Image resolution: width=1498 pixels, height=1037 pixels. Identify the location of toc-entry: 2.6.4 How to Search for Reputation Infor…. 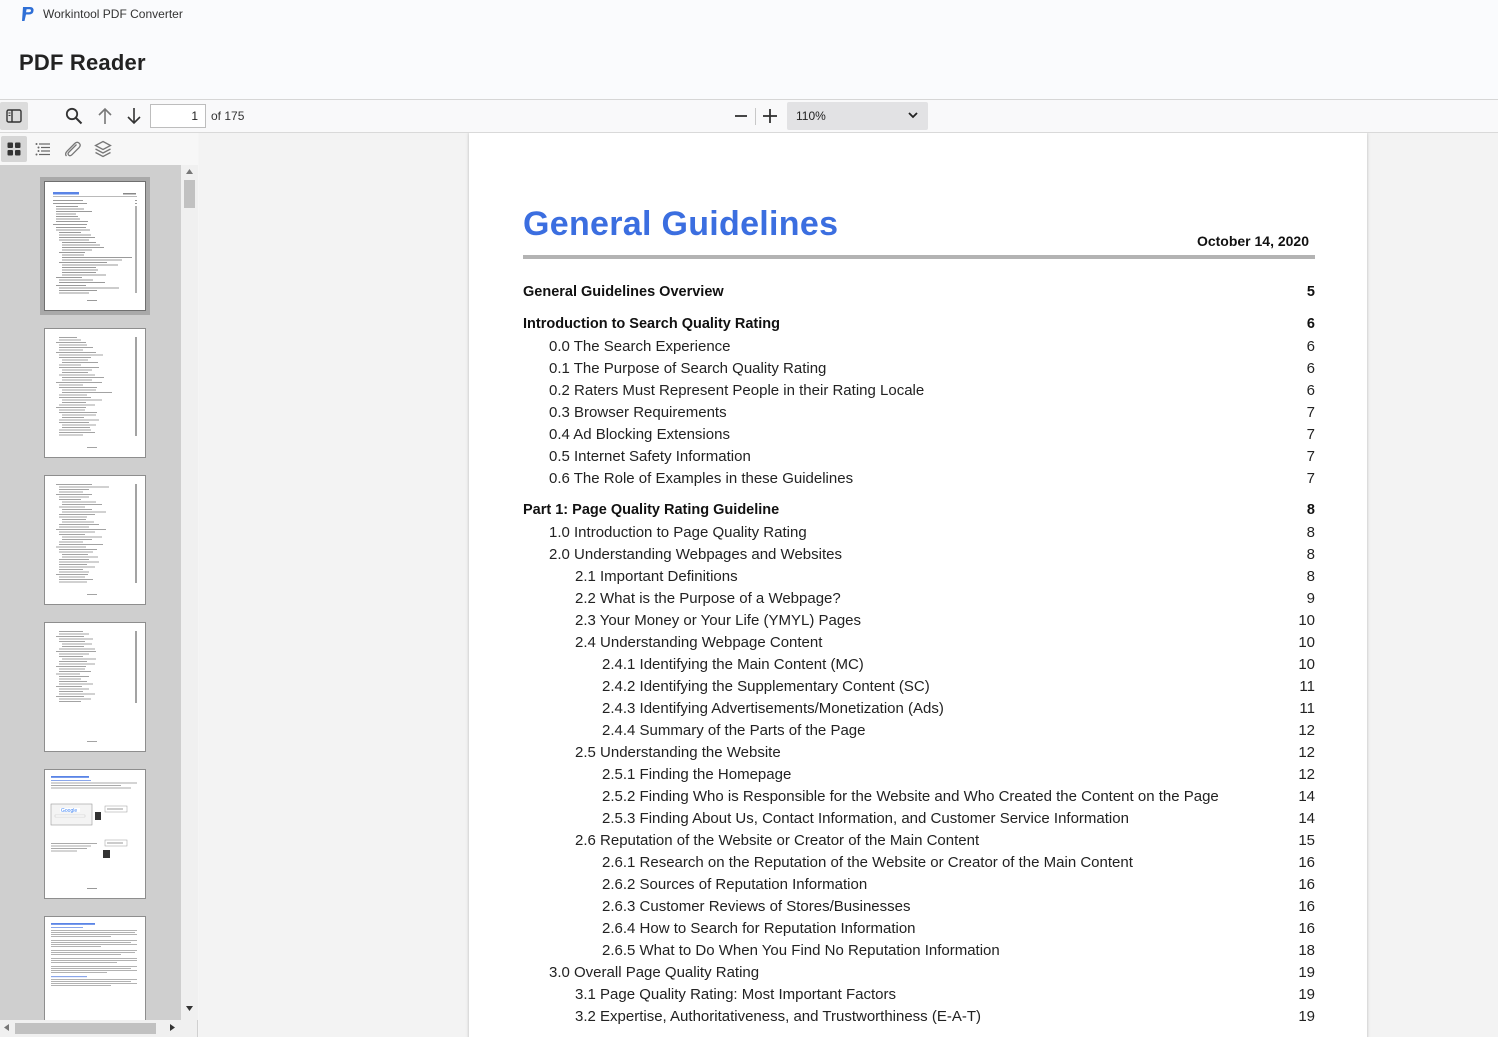
(919, 928).